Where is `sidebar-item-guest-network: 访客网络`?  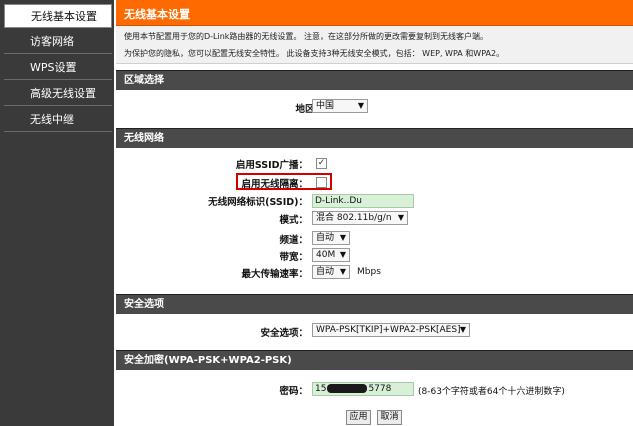 sidebar-item-guest-network: 访客网络 is located at coordinates (58, 42).